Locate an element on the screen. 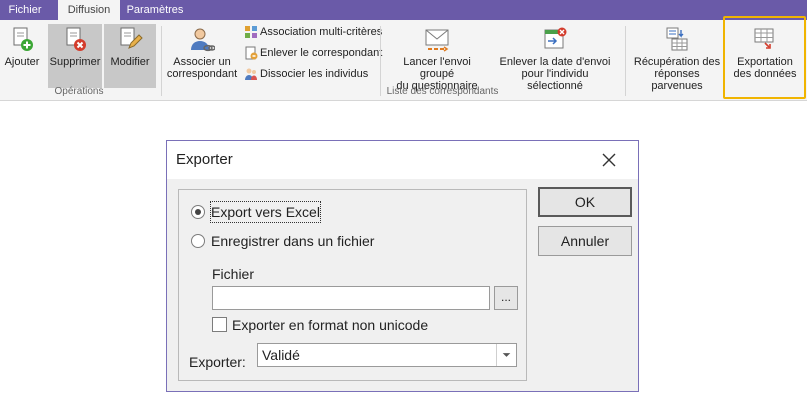 This screenshot has width=807, height=395. enlever-date-label-line1: Enlever la date d'envoi is located at coordinates (555, 62).